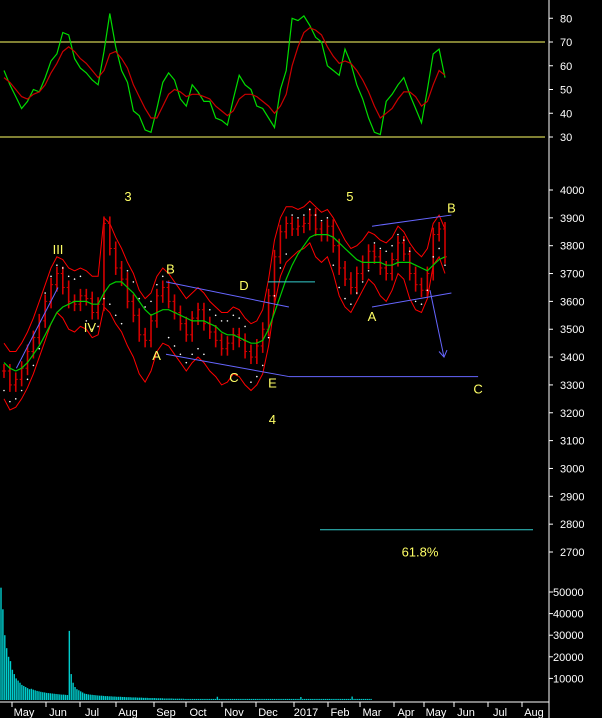  I want to click on wave-label: 4, so click(272, 419).